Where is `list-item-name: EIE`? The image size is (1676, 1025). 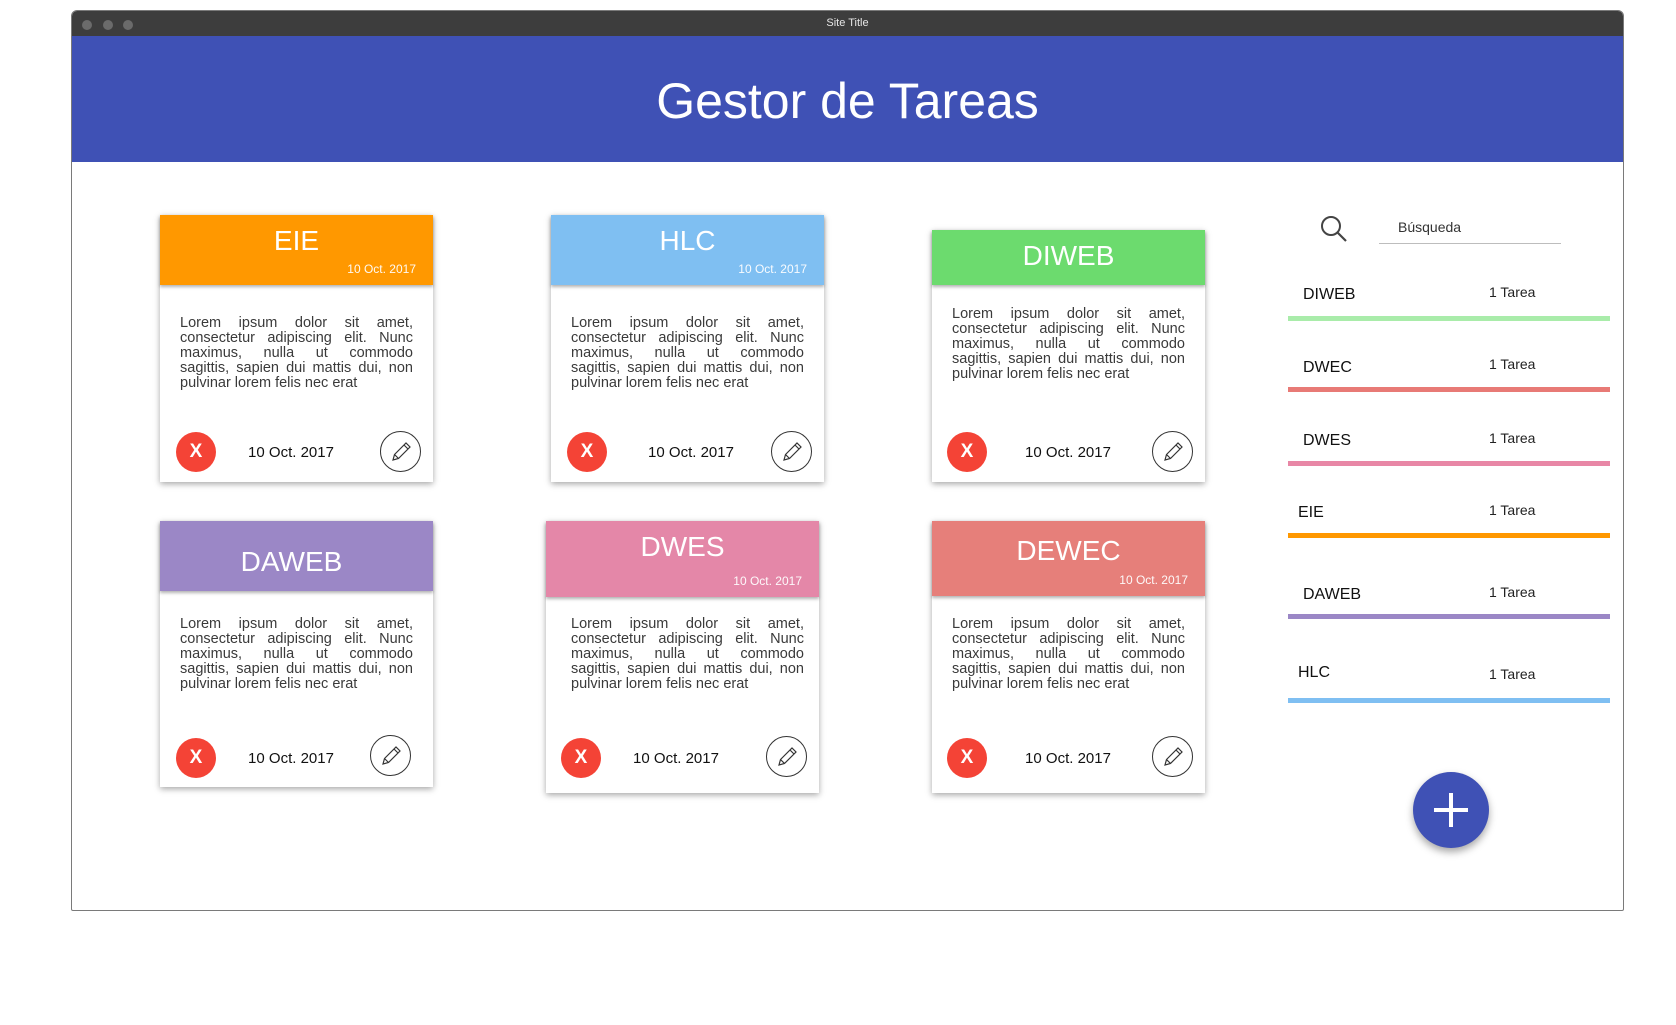 list-item-name: EIE is located at coordinates (1311, 512).